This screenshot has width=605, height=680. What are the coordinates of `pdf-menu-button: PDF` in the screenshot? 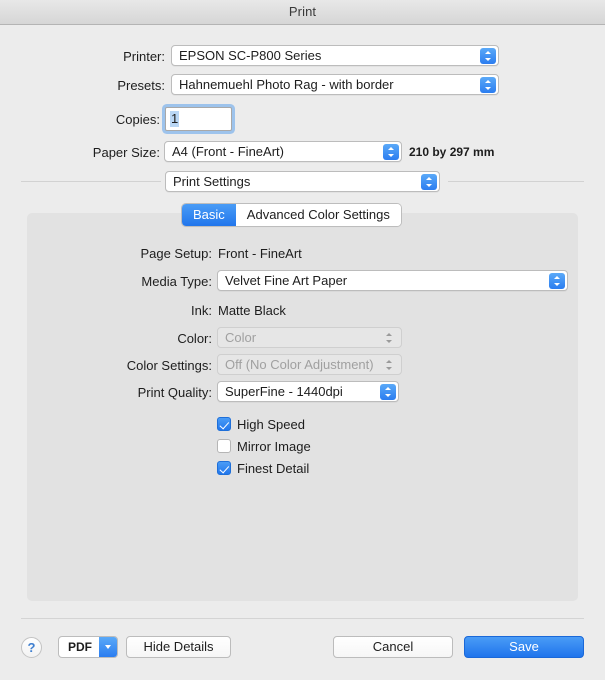 It's located at (88, 647).